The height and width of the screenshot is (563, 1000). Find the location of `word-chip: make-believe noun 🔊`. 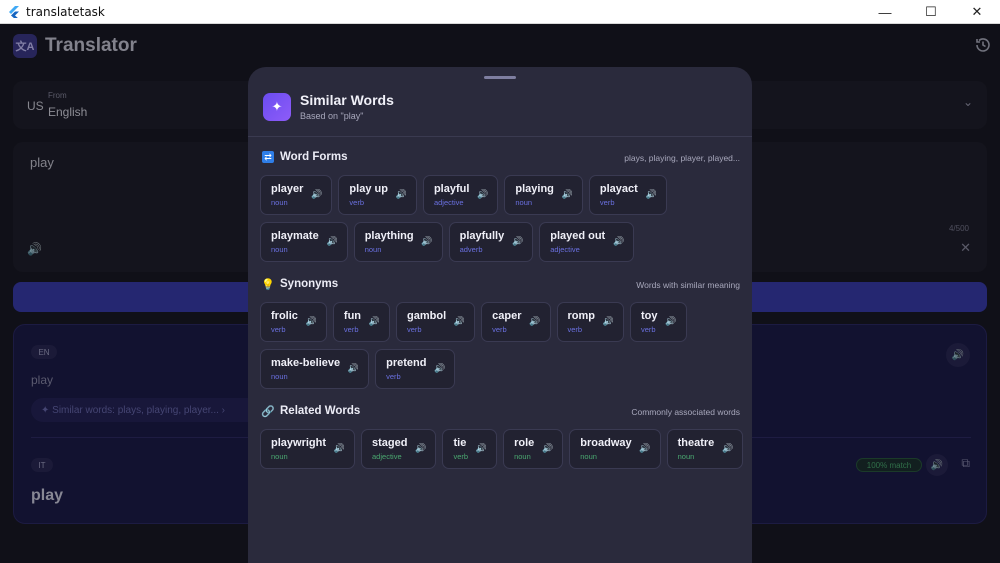

word-chip: make-believe noun 🔊 is located at coordinates (315, 369).